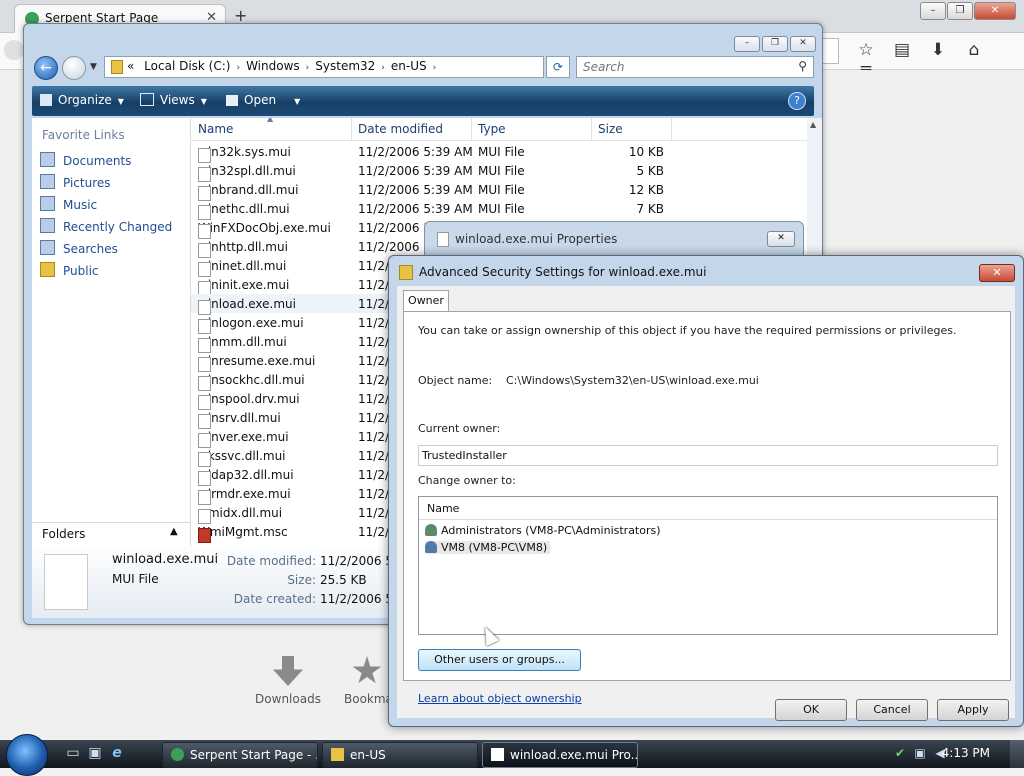  Describe the element at coordinates (69, 270) in the screenshot. I see `favorite-public: Public` at that location.